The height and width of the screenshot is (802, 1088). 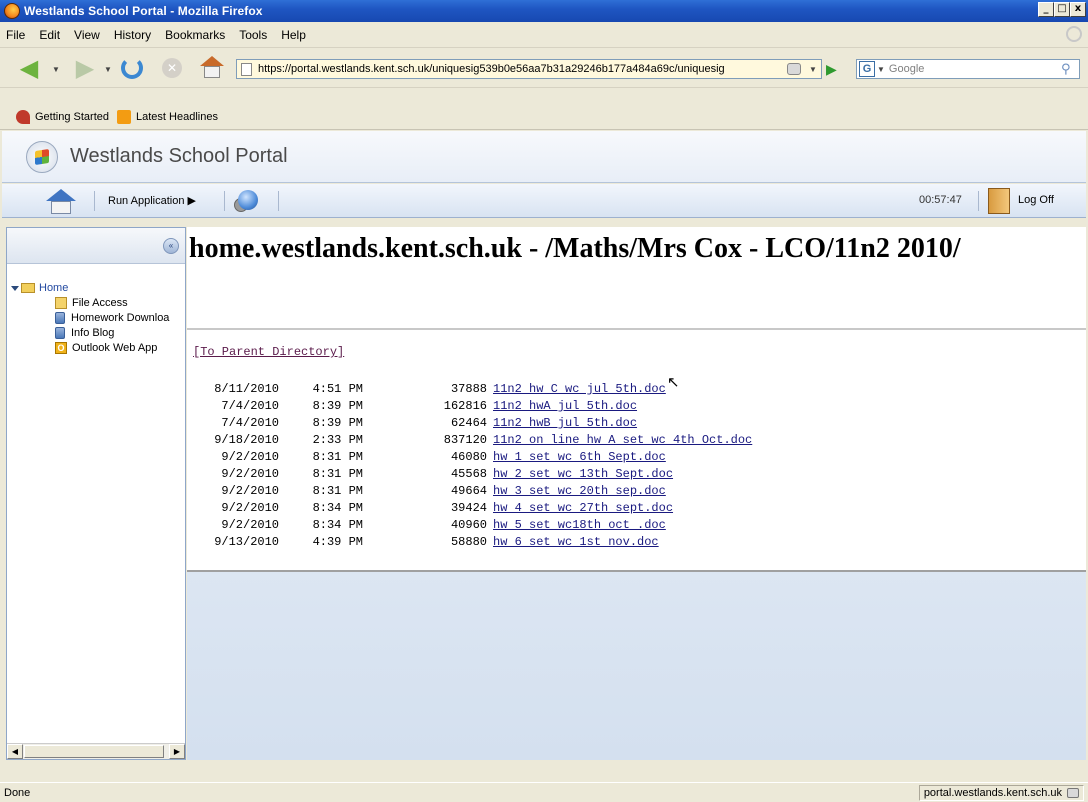 What do you see at coordinates (465, 406) in the screenshot?
I see `file-size: 162816` at bounding box center [465, 406].